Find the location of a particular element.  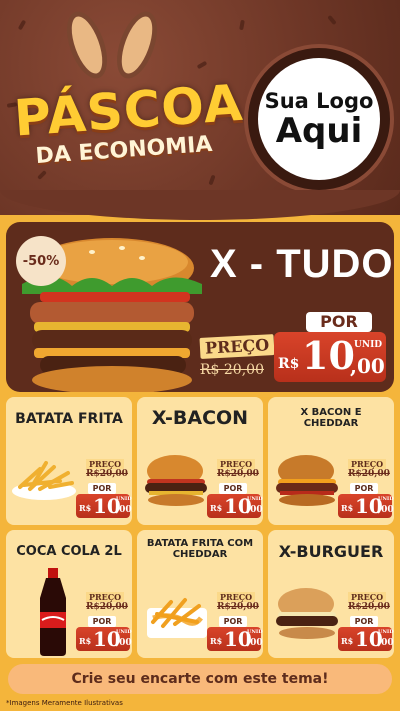

logo-placeholder: Sua Logo Aqui is located at coordinates (319, 119).